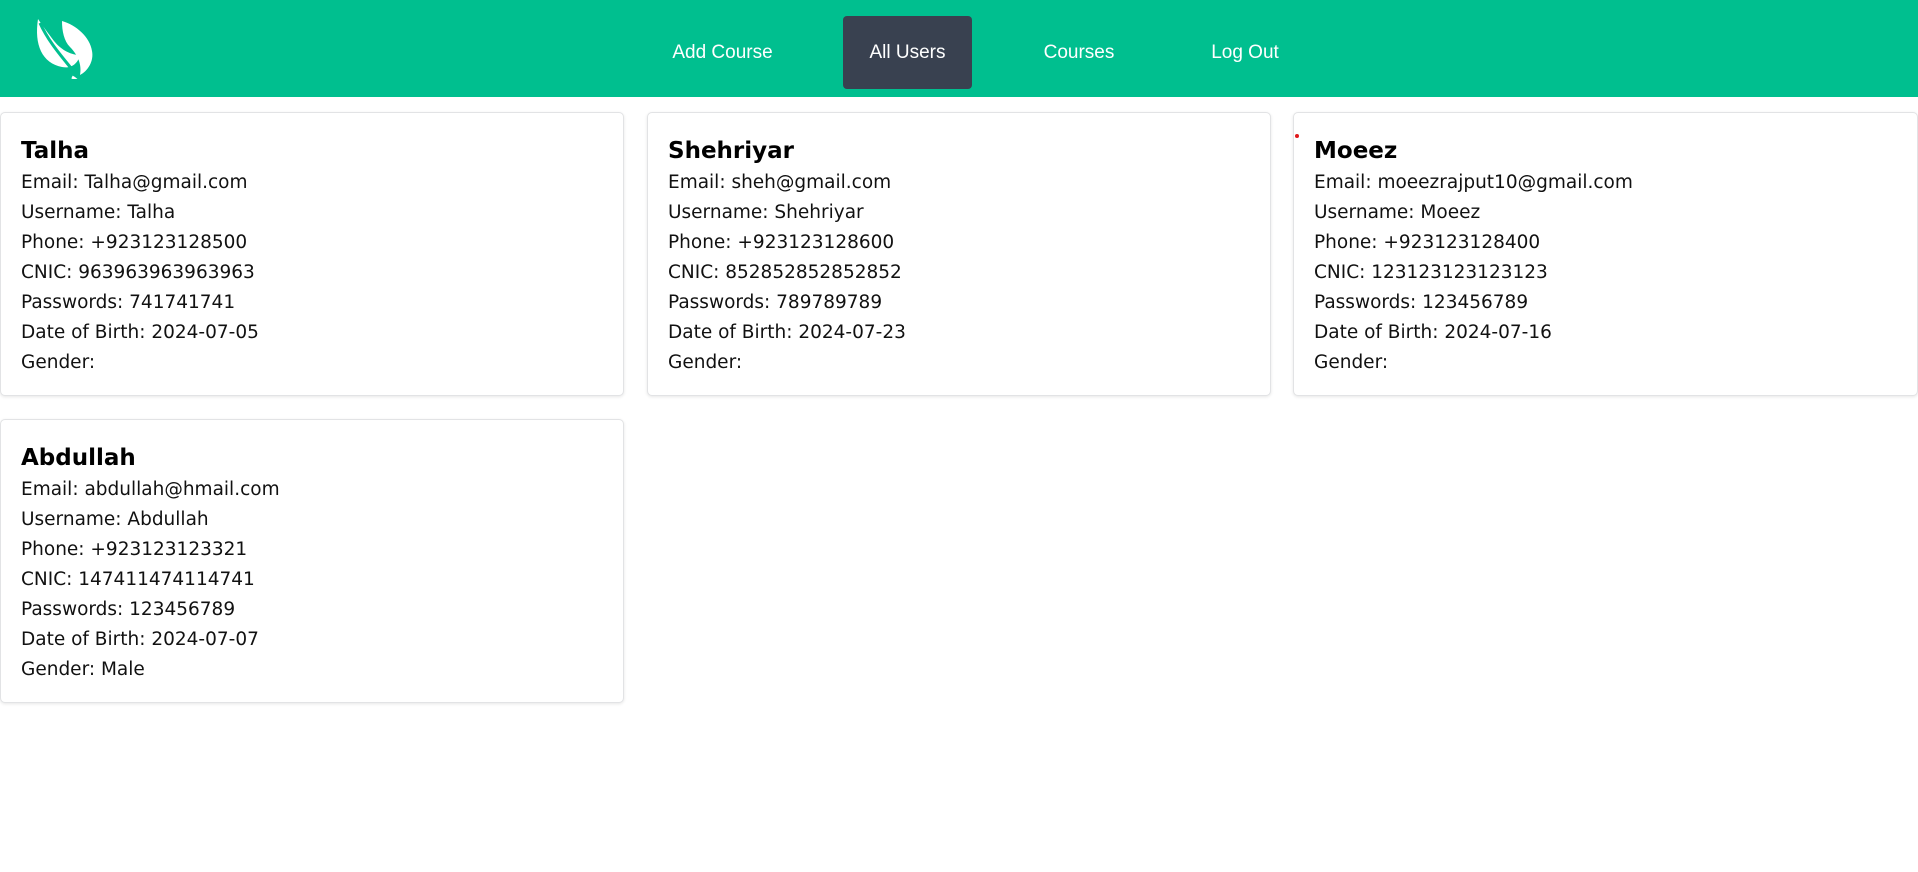 Image resolution: width=1918 pixels, height=872 pixels. What do you see at coordinates (55, 151) in the screenshot?
I see `user-name: Talha` at bounding box center [55, 151].